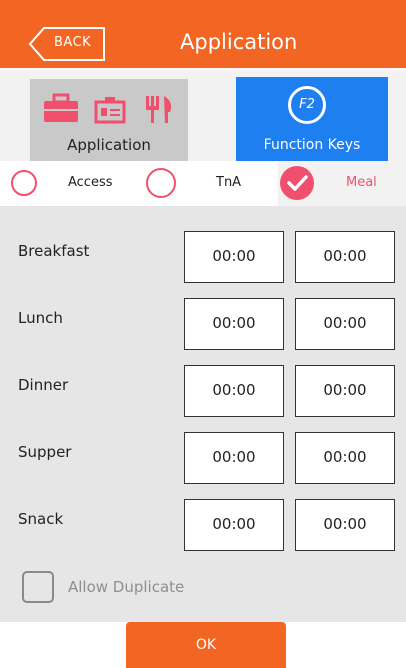 The height and width of the screenshot is (668, 406). Describe the element at coordinates (40, 318) in the screenshot. I see `meal-name: Lunch` at that location.